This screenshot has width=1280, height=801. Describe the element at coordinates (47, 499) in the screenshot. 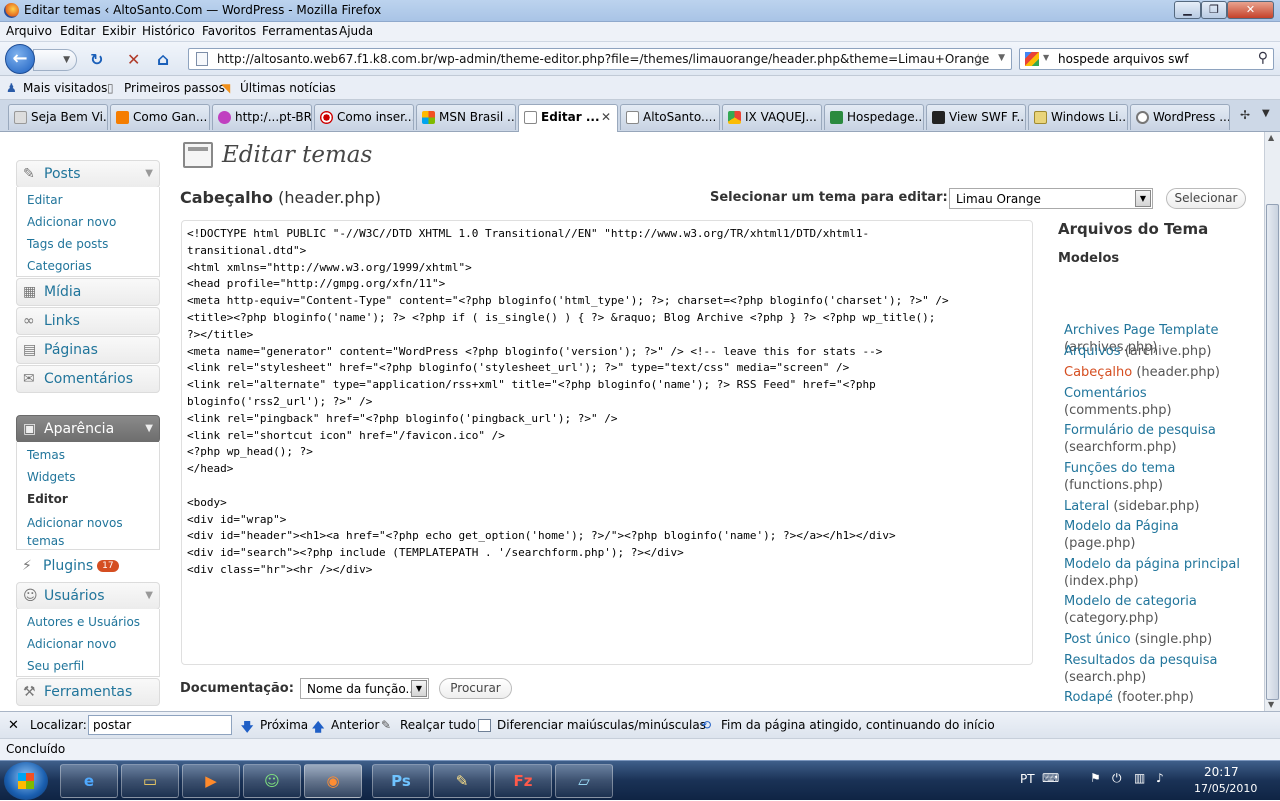

I see `submenu-editor: Editor` at that location.